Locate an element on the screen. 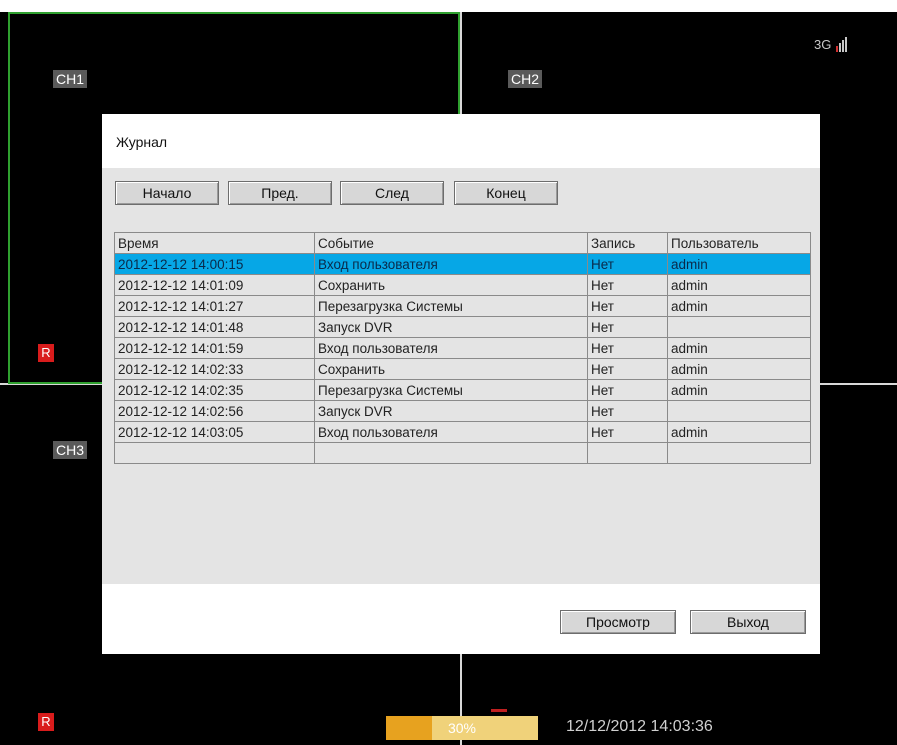  signal-strength-icon is located at coordinates (841, 44).